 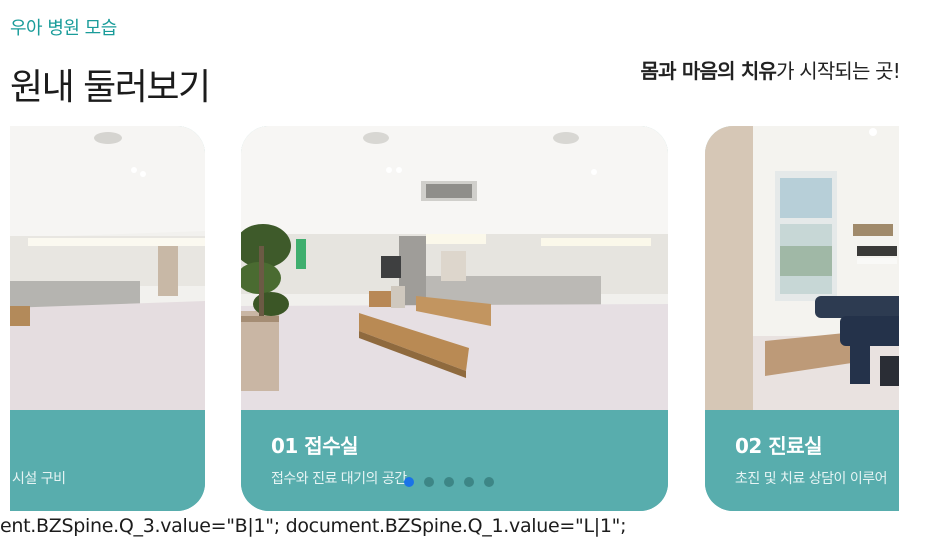 What do you see at coordinates (39, 479) in the screenshot?
I see `slide-description: 시설 구비` at bounding box center [39, 479].